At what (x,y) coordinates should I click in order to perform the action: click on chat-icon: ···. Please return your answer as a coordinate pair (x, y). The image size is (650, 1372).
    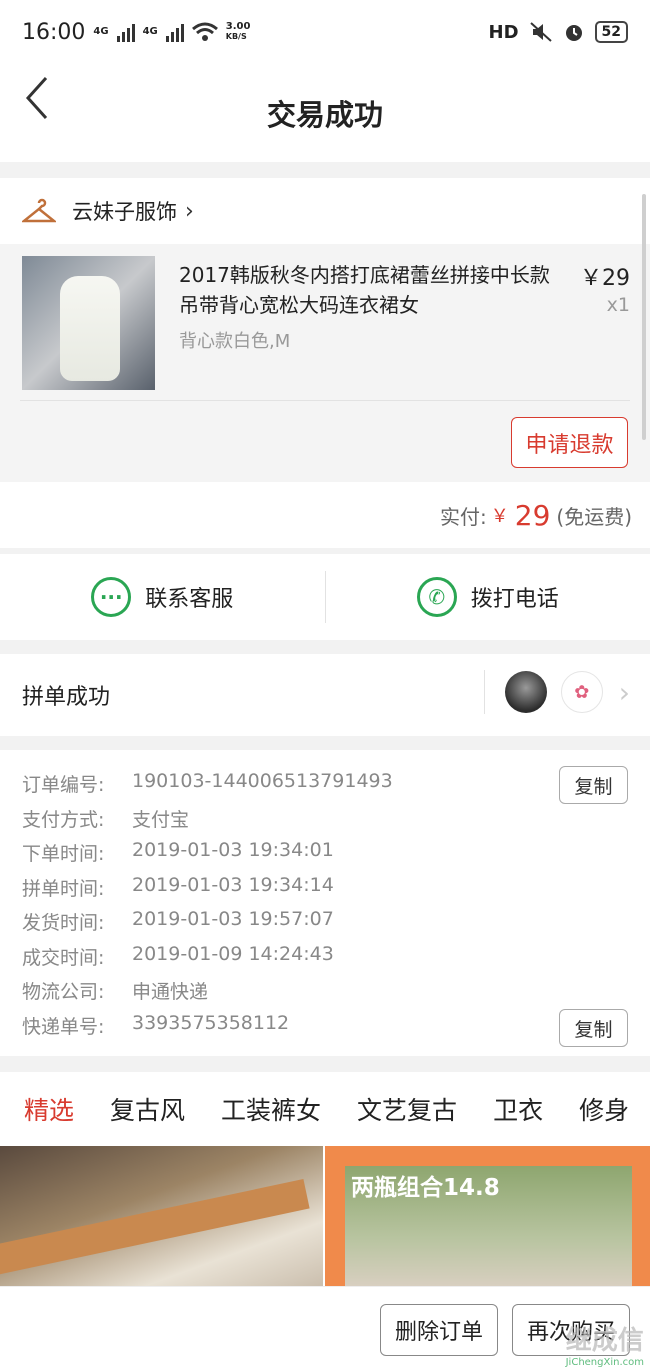
    Looking at the image, I should click on (111, 597).